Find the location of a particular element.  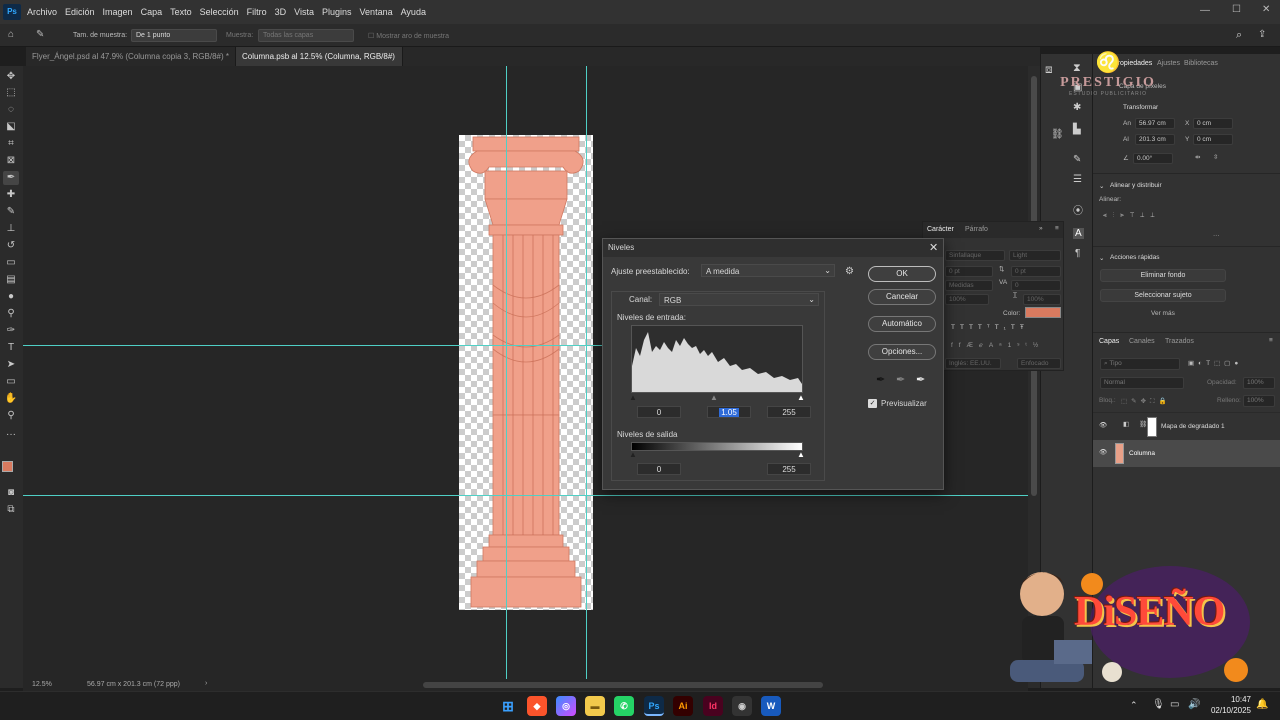

maximize-icon: ☐ is located at coordinates (1236, 9).